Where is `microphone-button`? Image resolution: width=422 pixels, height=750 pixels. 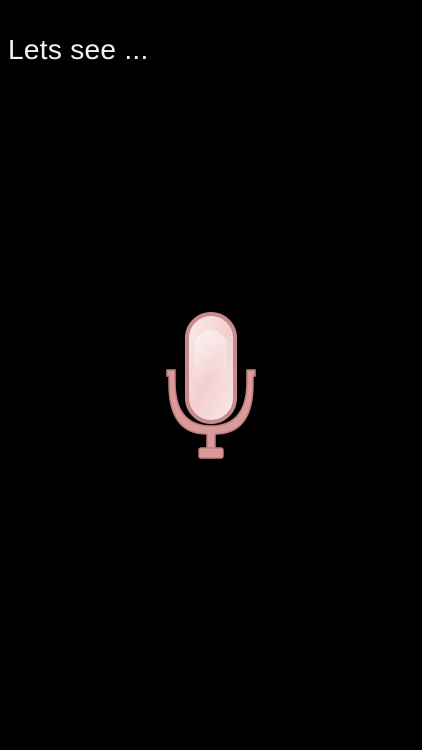
microphone-button is located at coordinates (211, 388).